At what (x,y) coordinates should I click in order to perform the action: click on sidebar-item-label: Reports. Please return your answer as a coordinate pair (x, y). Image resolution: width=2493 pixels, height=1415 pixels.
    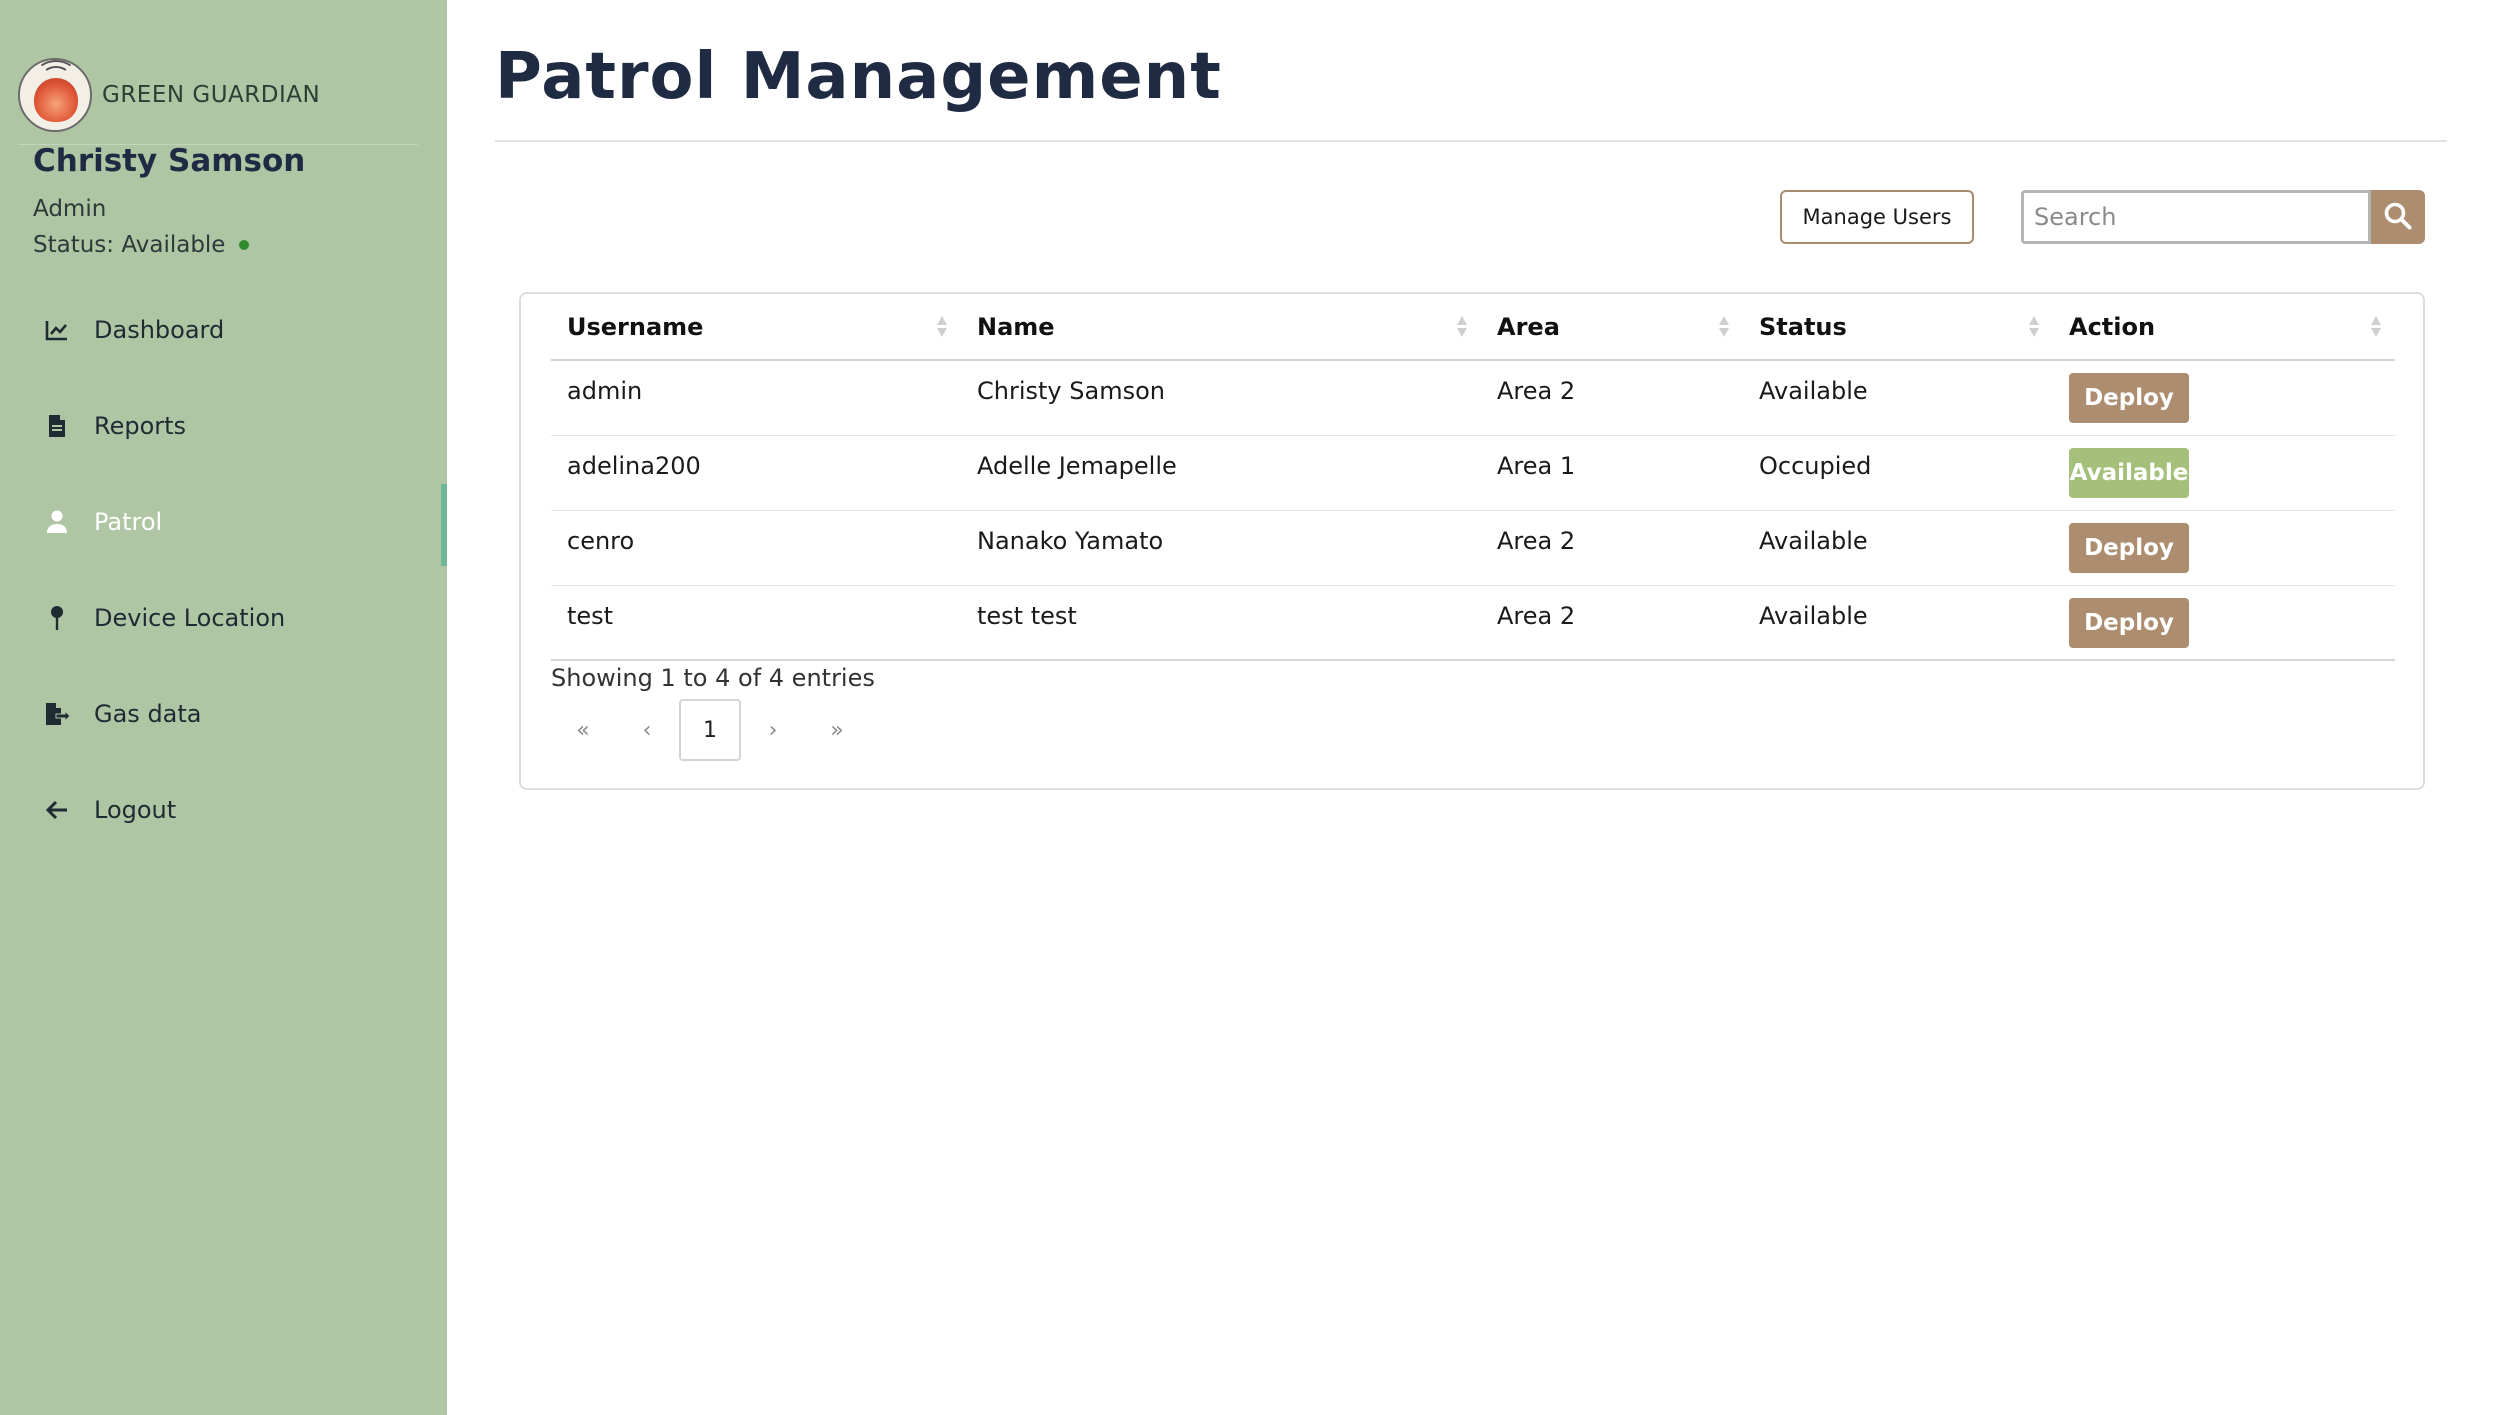
    Looking at the image, I should click on (140, 426).